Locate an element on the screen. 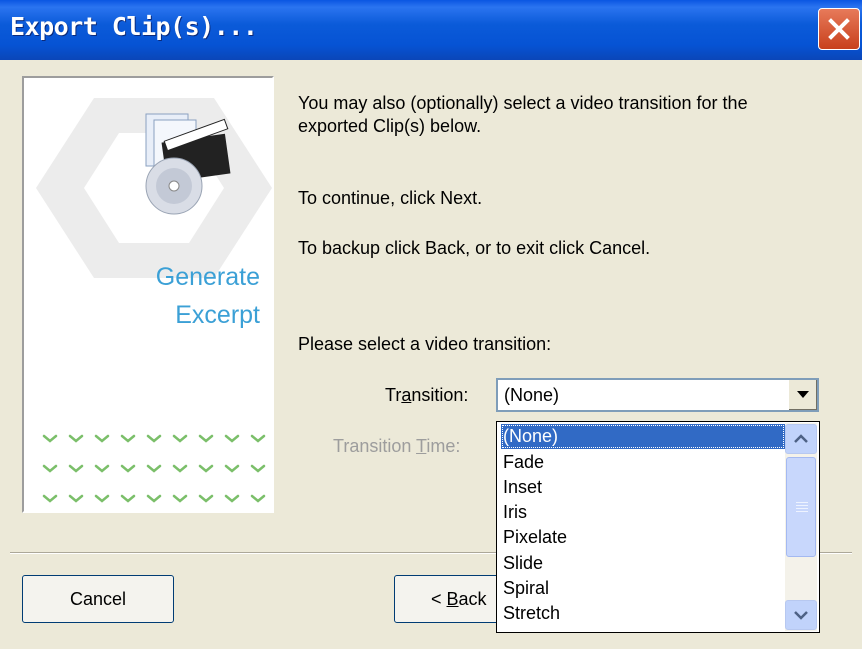 The image size is (862, 649). transition-select-value: (None) is located at coordinates (532, 395).